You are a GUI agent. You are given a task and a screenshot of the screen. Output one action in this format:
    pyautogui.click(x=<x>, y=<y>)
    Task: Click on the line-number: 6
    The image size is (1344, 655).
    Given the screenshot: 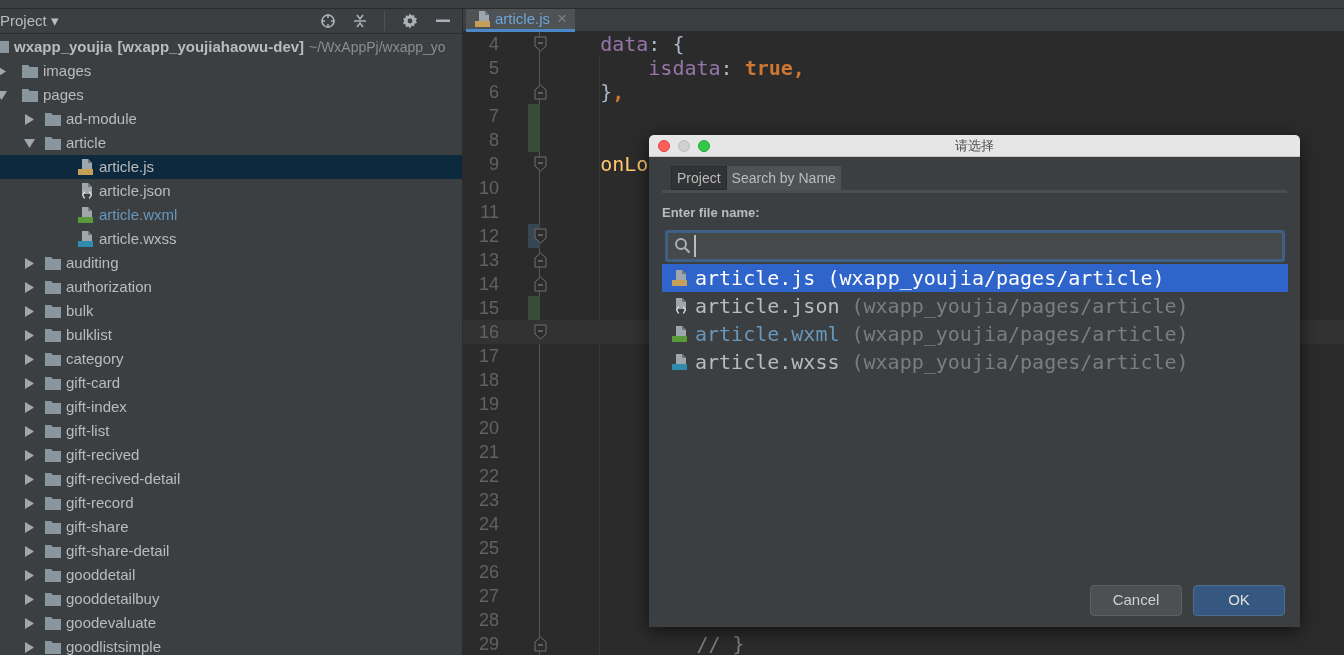 What is the action you would take?
    pyautogui.click(x=493, y=92)
    